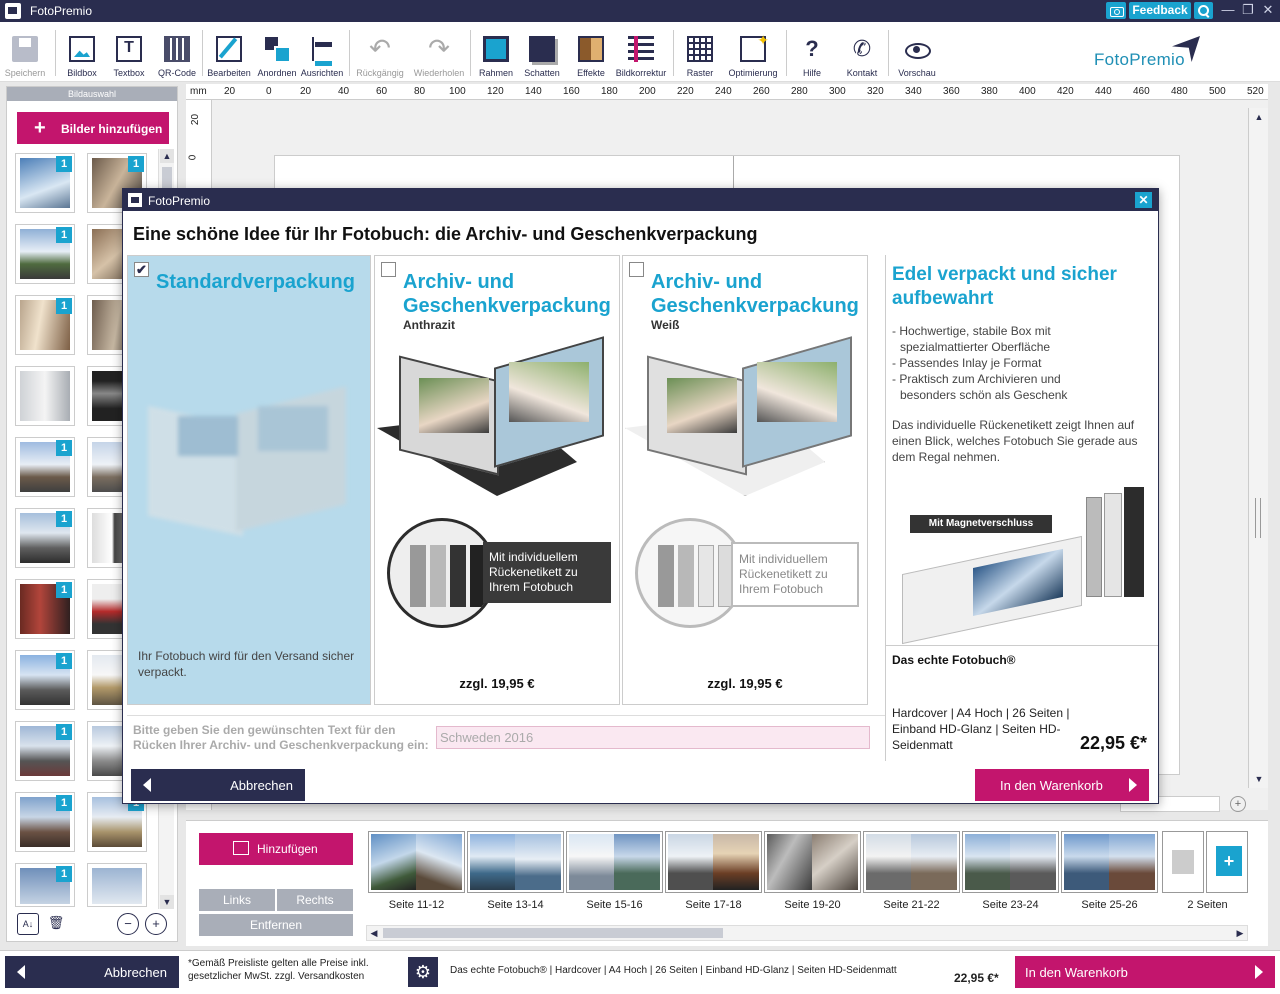 Image resolution: width=1280 pixels, height=994 pixels. What do you see at coordinates (1062, 785) in the screenshot?
I see `dialog-add-to-cart-button: In den Warenkorb` at bounding box center [1062, 785].